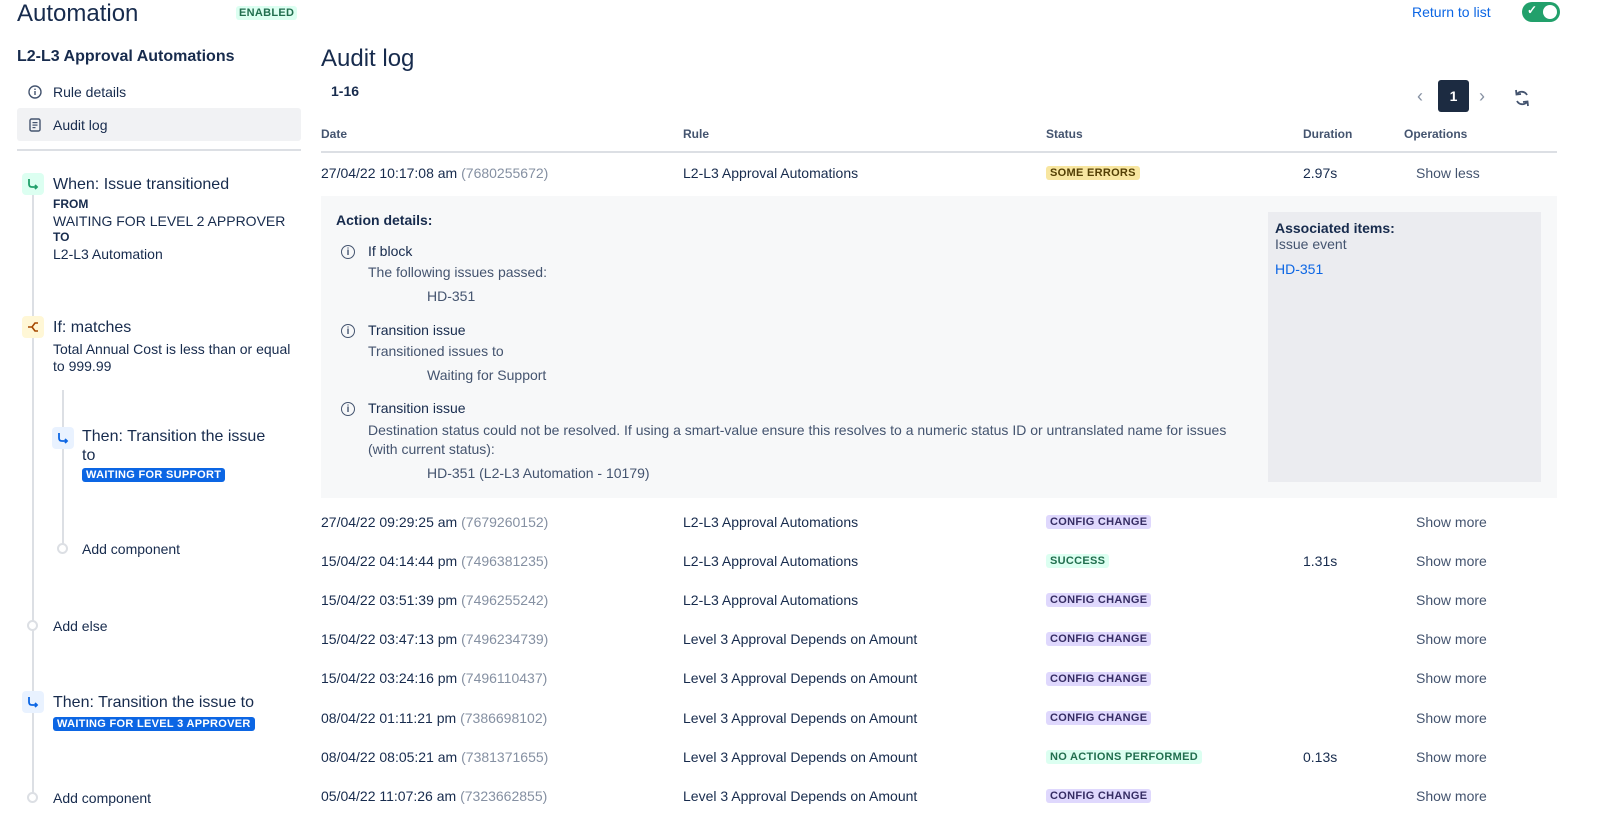 This screenshot has height=839, width=1598. What do you see at coordinates (159, 150) in the screenshot?
I see `sidebar-divider` at bounding box center [159, 150].